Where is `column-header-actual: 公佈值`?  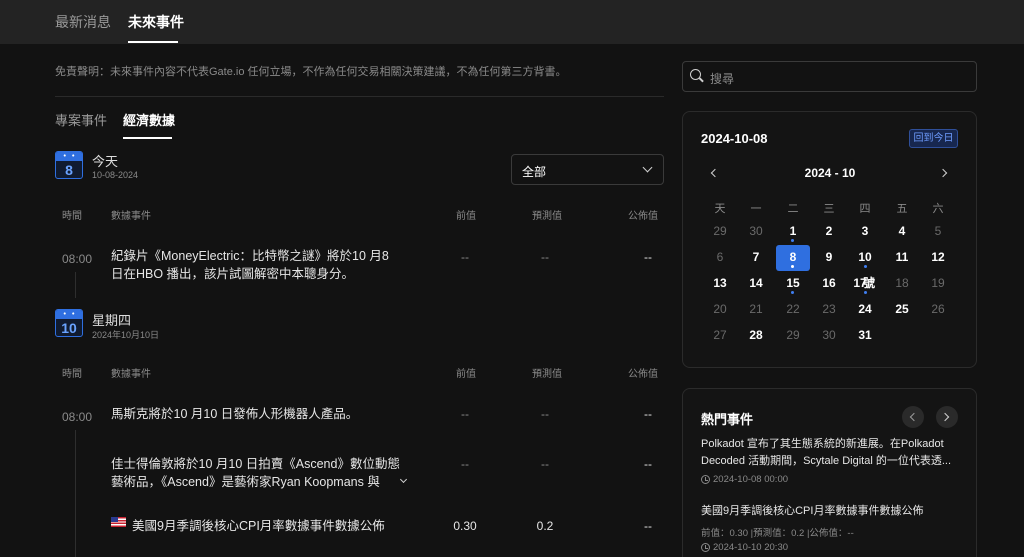
column-header-actual: 公佈值 is located at coordinates (643, 374).